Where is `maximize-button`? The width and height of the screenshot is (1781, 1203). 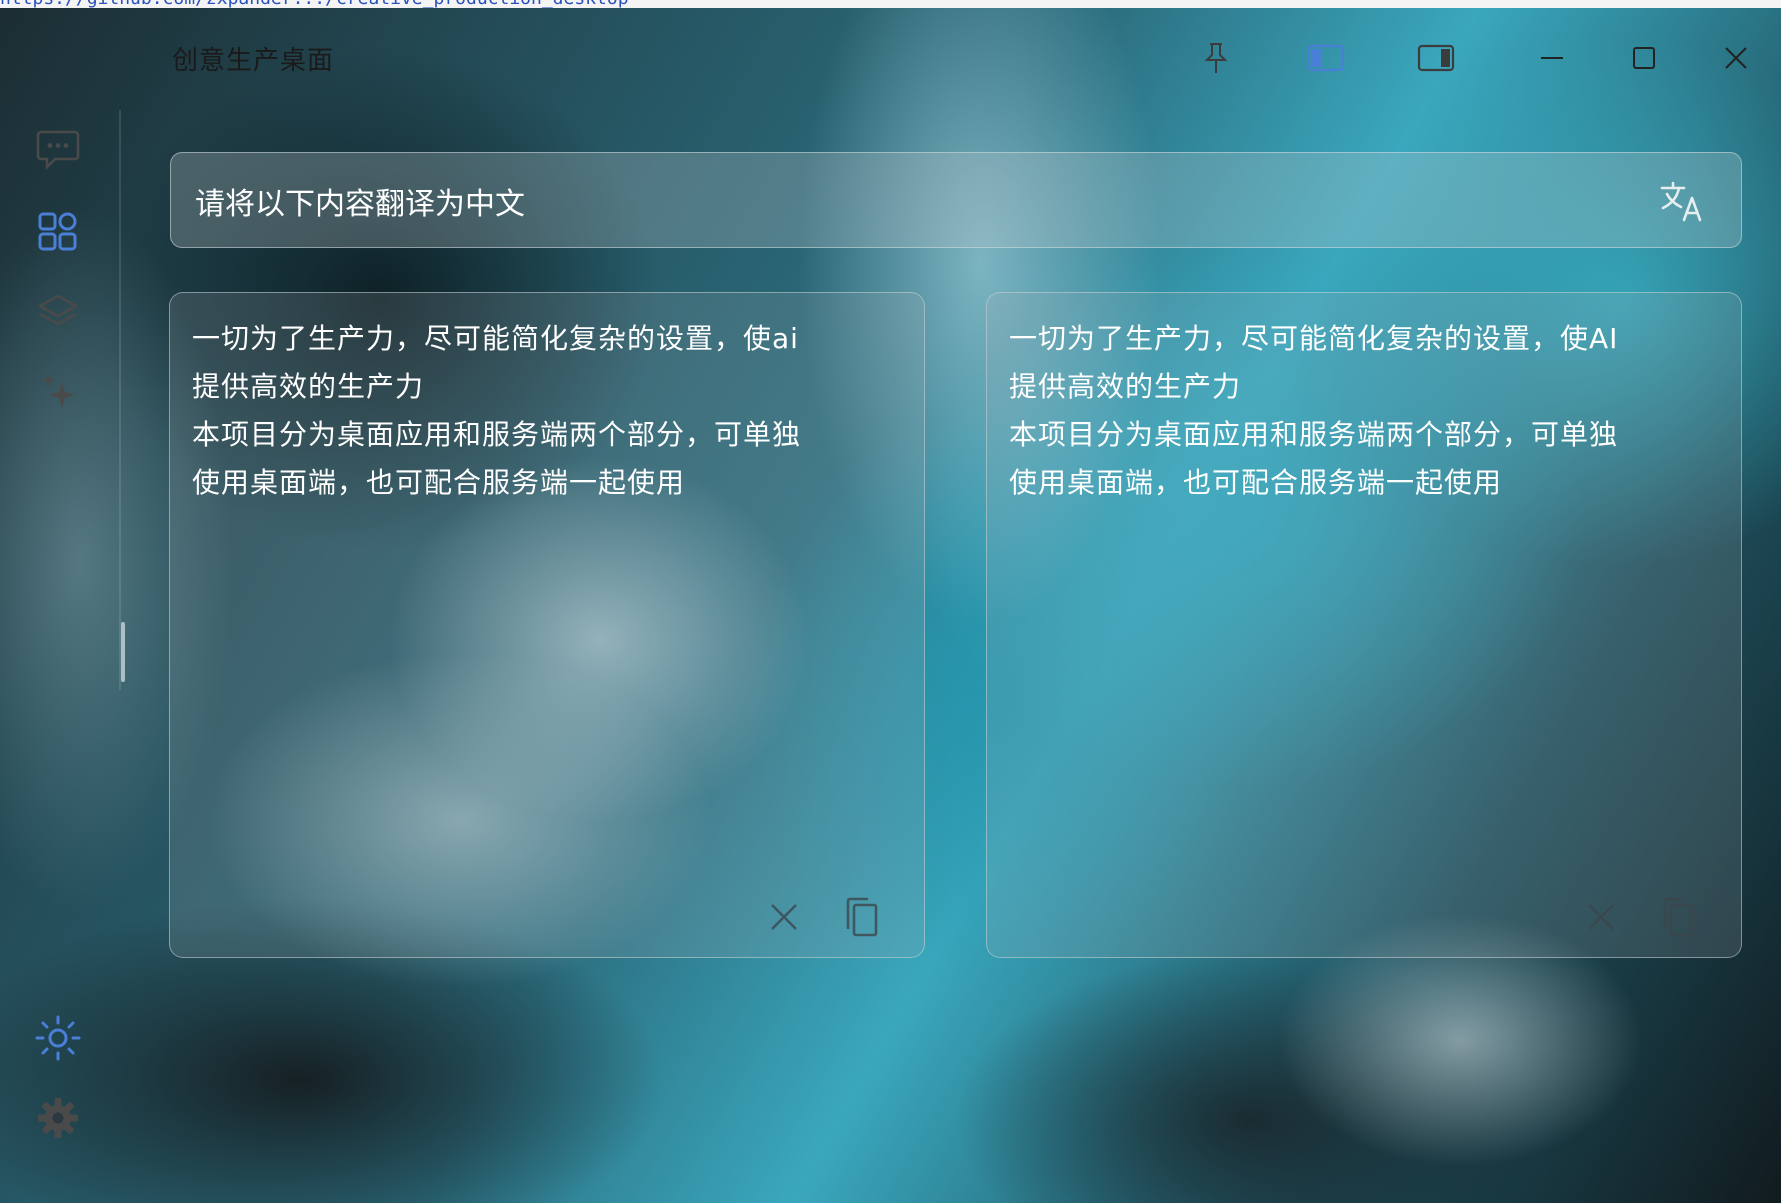
maximize-button is located at coordinates (1644, 58).